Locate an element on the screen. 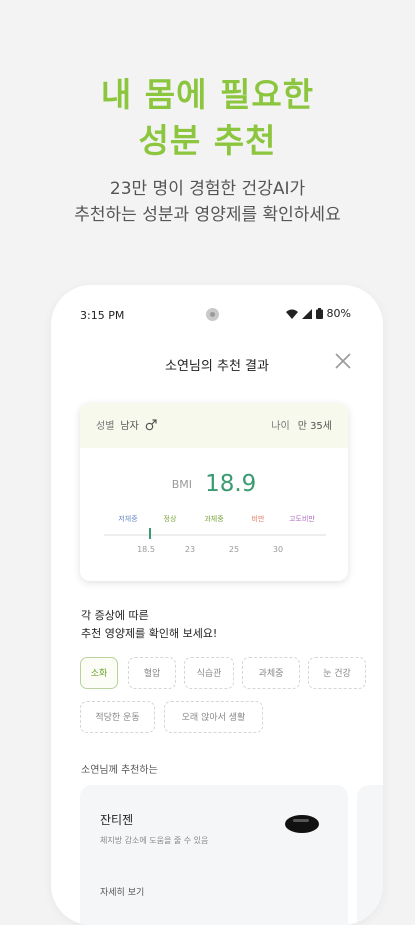 The width and height of the screenshot is (415, 925). close-icon is located at coordinates (343, 361).